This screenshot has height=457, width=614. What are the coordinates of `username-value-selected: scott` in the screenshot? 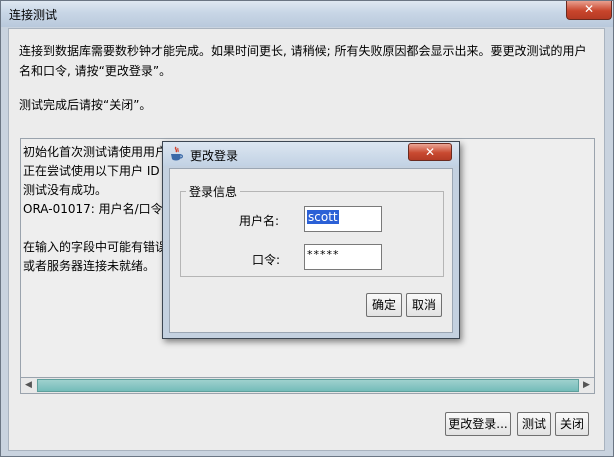 It's located at (323, 217).